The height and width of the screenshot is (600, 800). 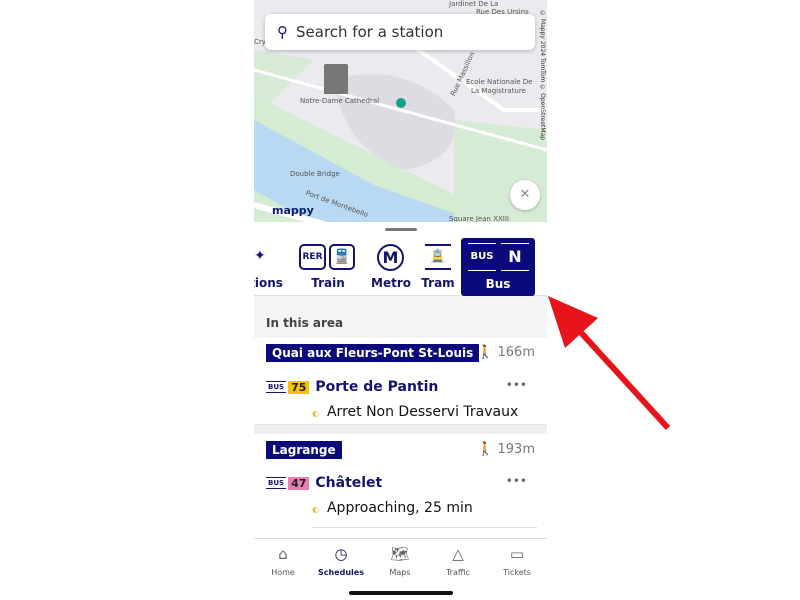 I want to click on map-label: Double Bridge, so click(x=315, y=174).